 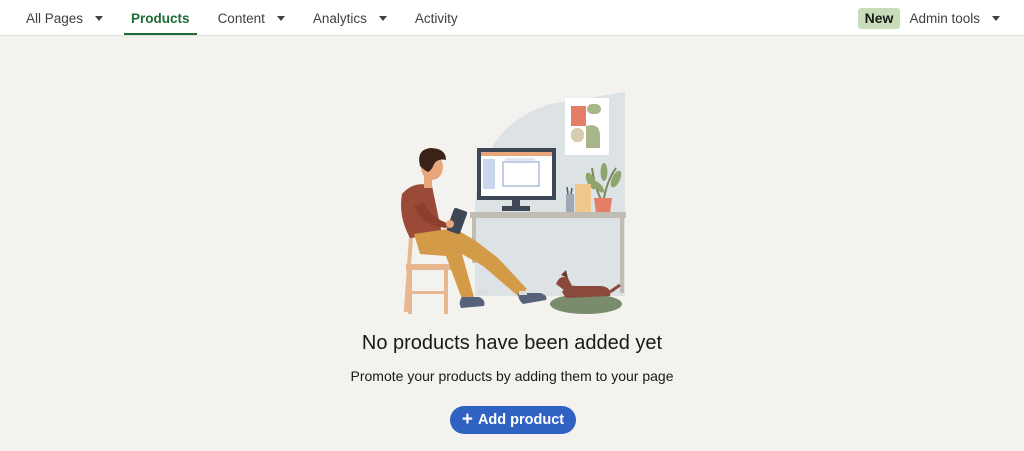 I want to click on add-product-button: + Add product, so click(x=513, y=420).